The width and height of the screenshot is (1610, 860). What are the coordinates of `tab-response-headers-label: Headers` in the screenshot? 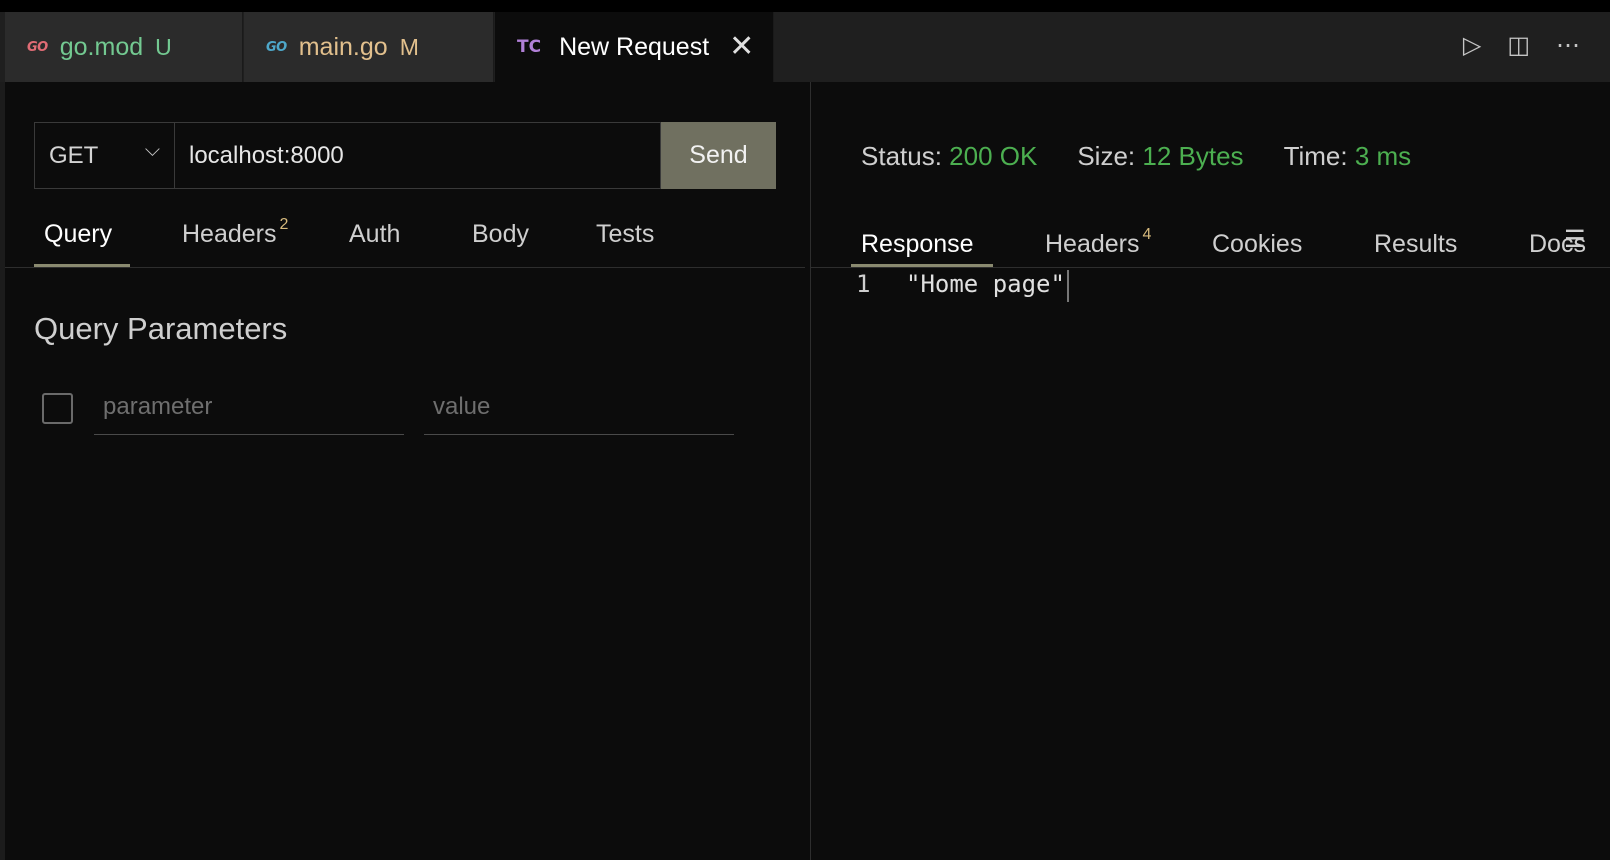 It's located at (1092, 244).